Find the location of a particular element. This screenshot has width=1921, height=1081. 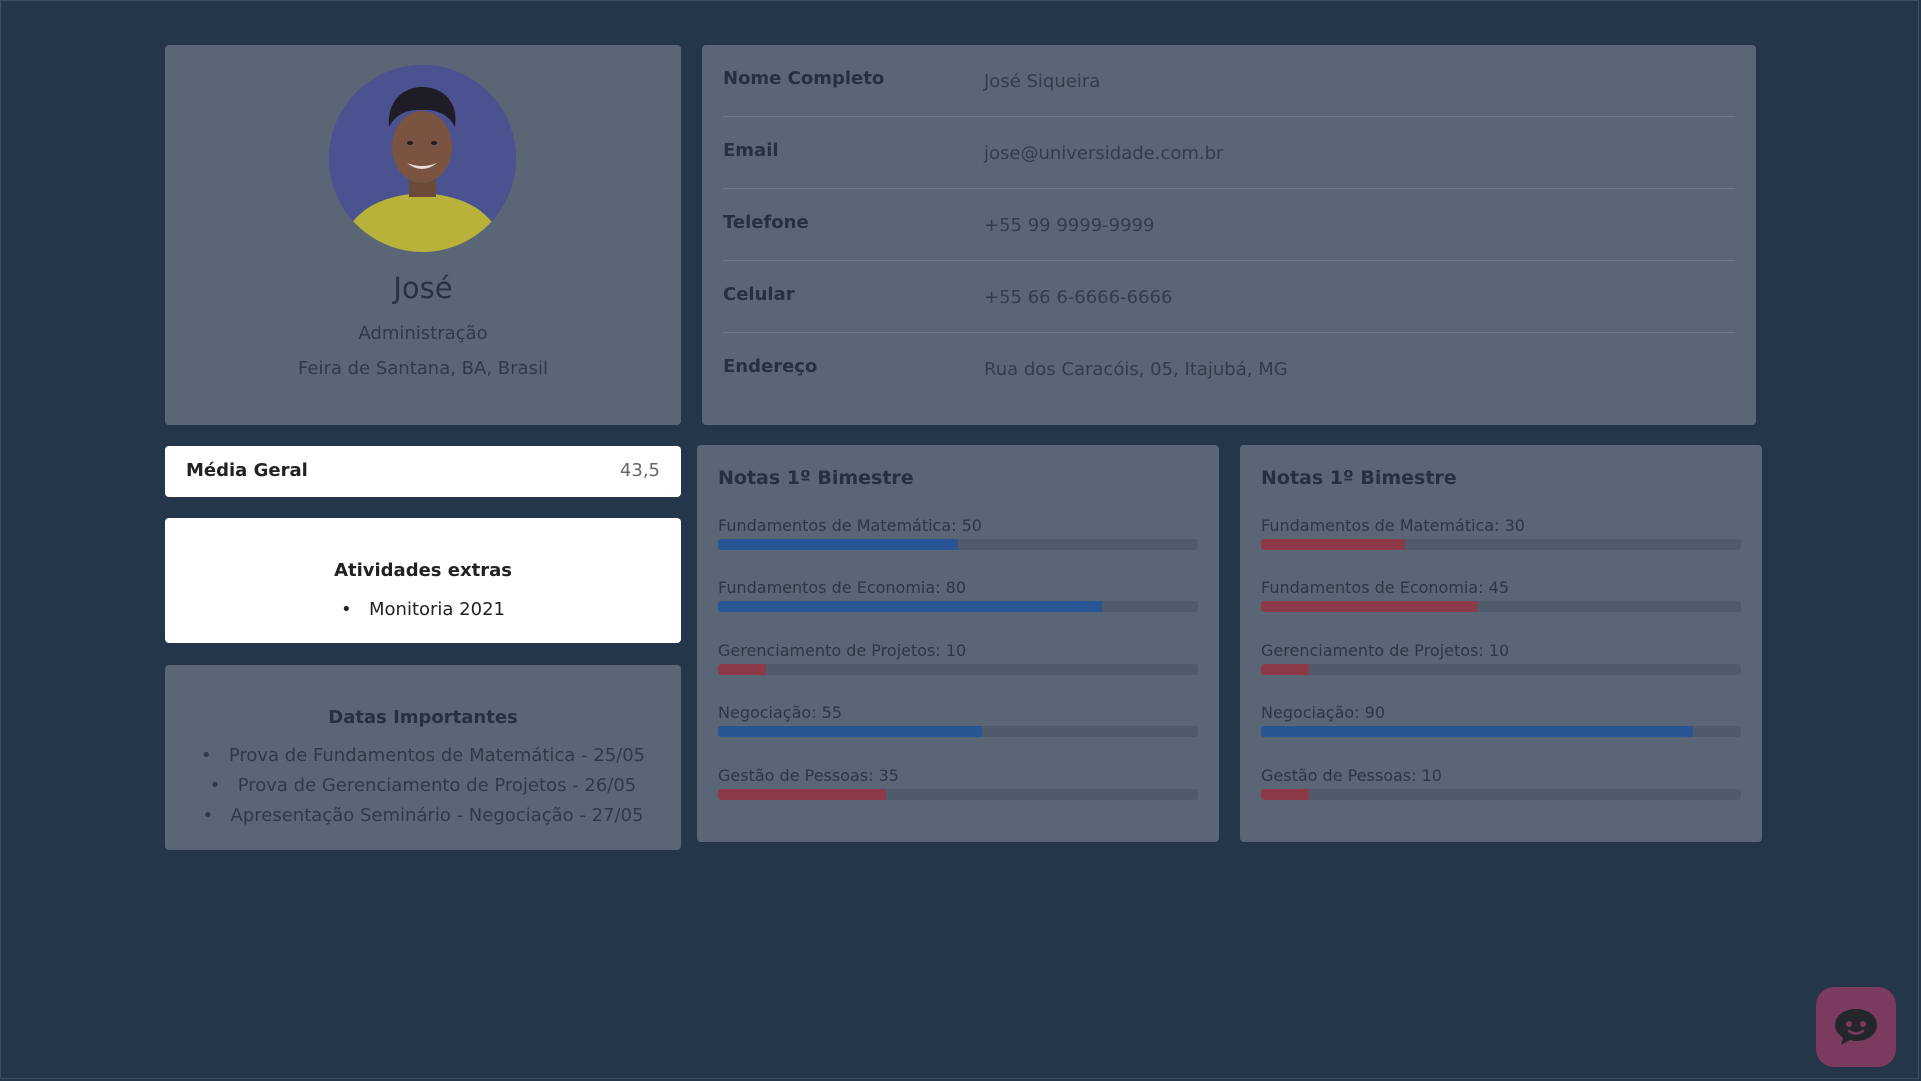

grade-bar-row: Fundamentos de Matemática: 30 is located at coordinates (1501, 535).